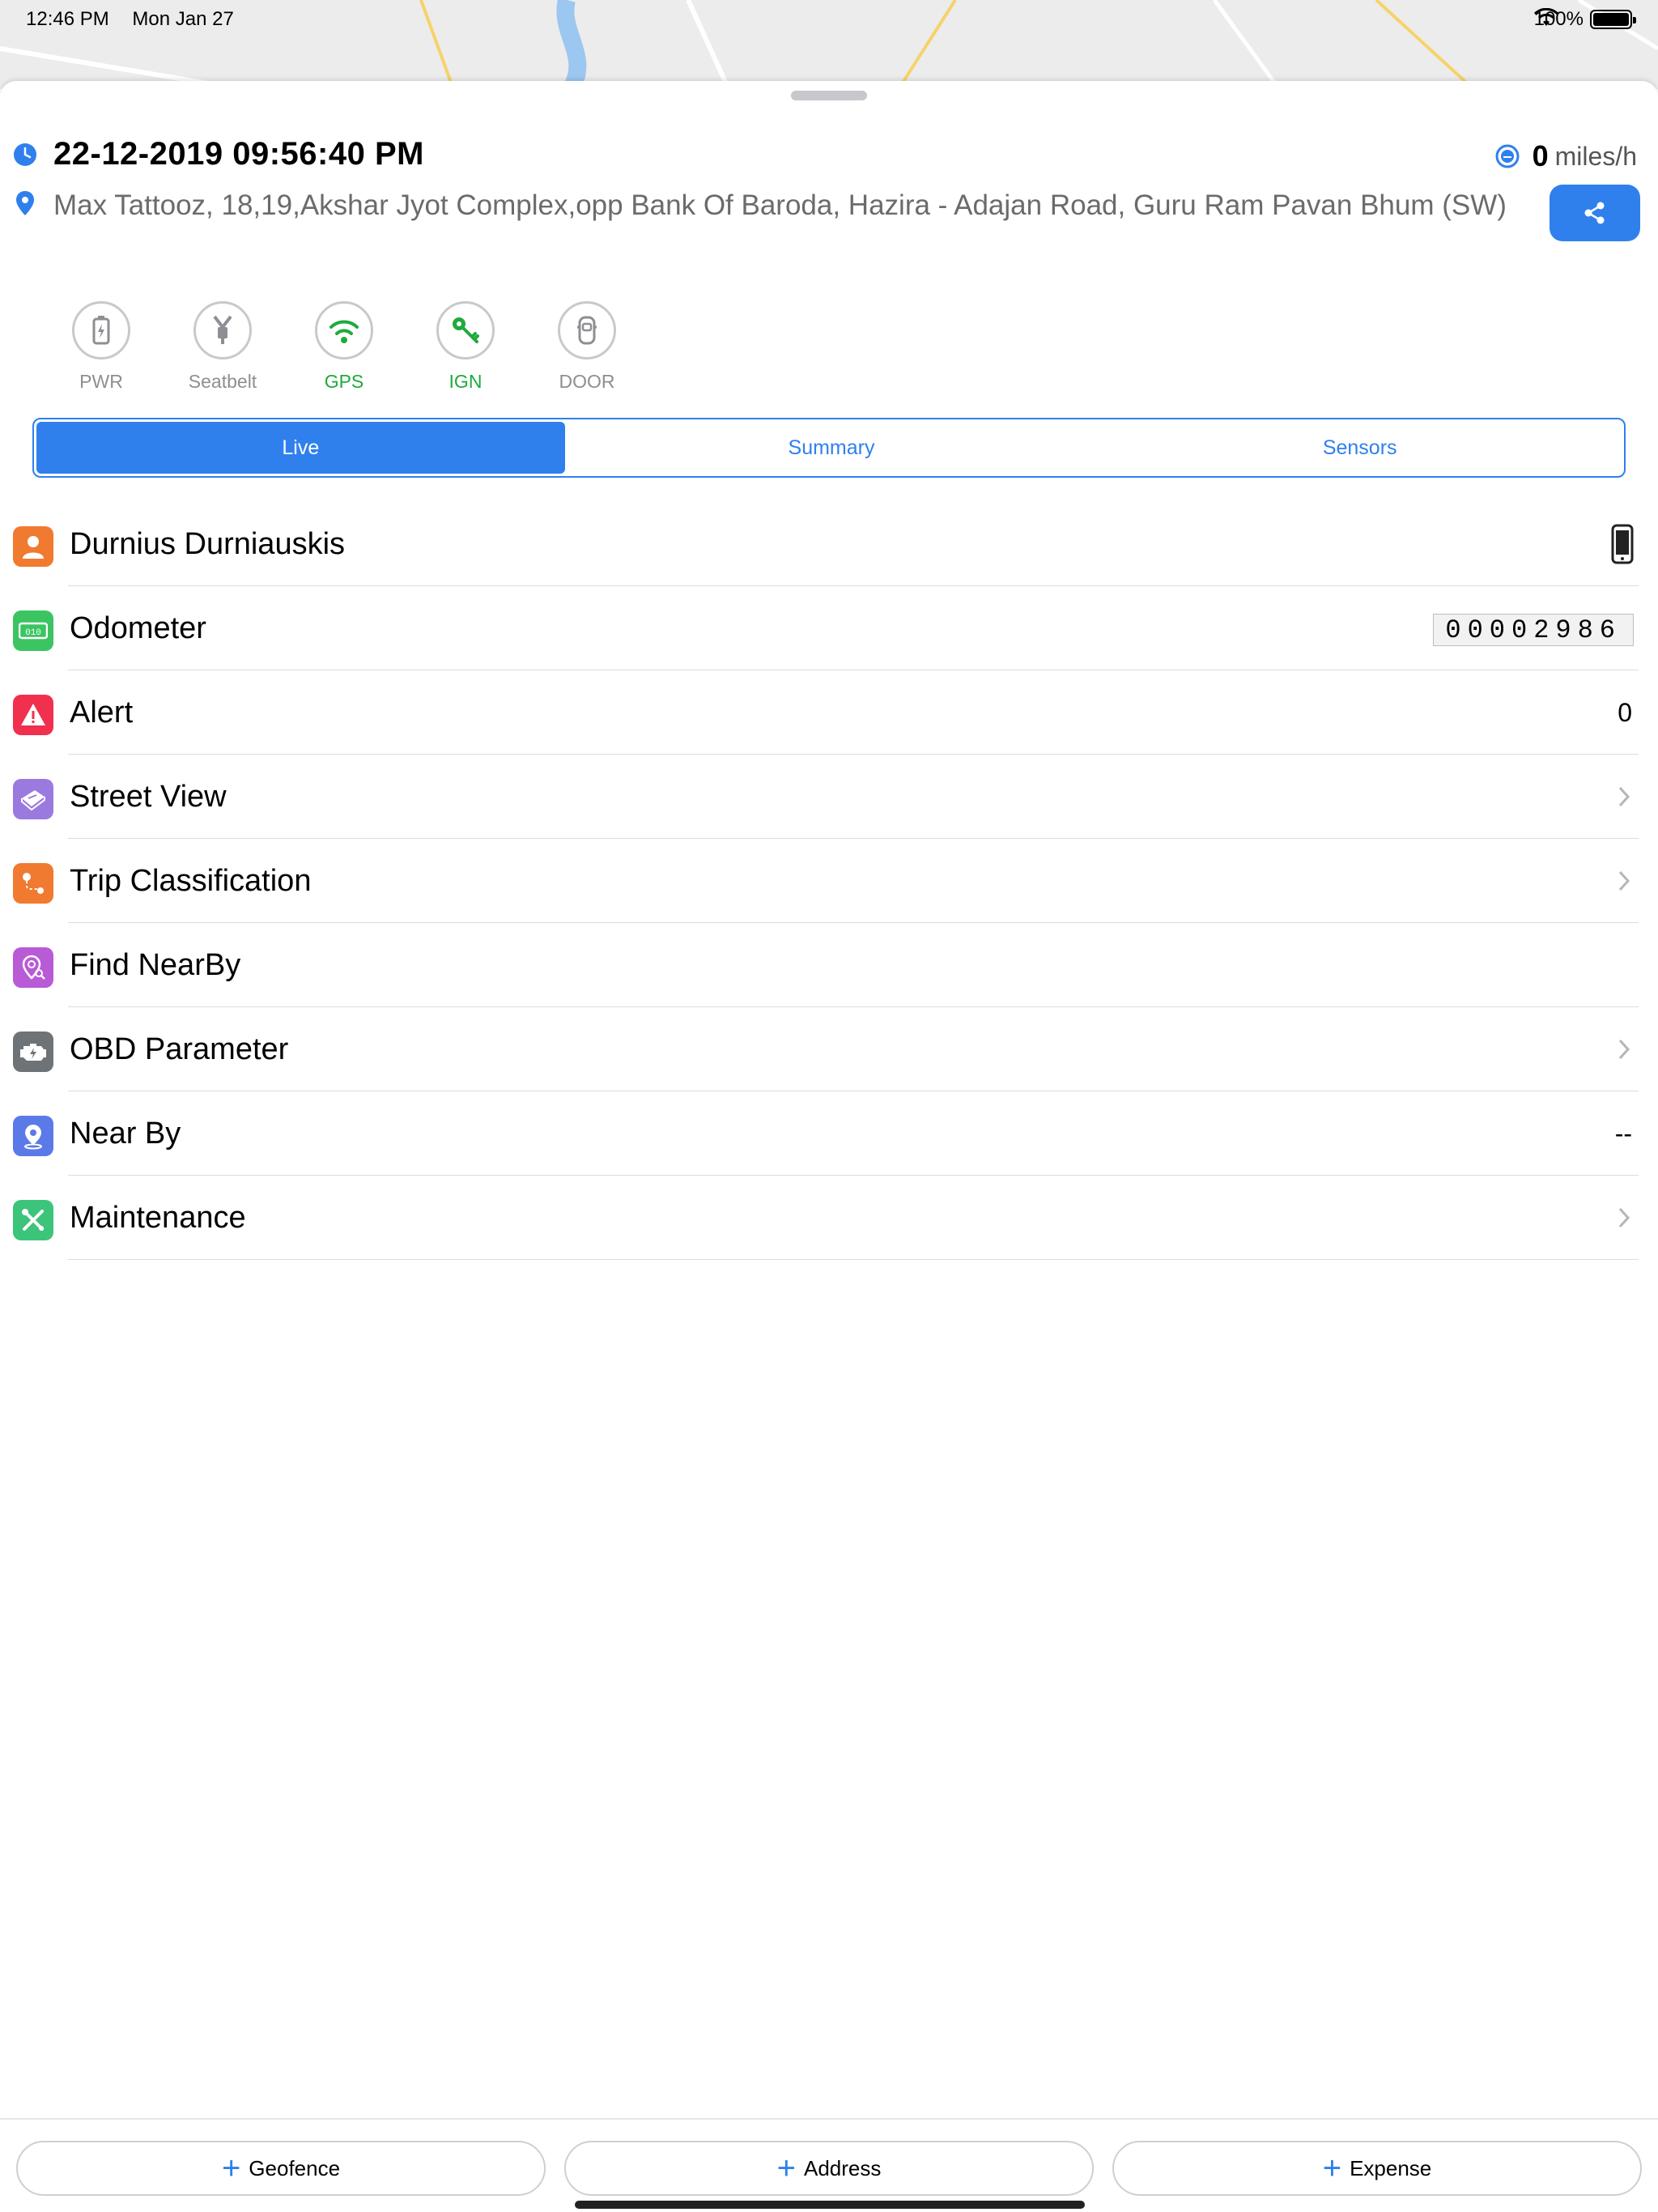 The image size is (1658, 2212). What do you see at coordinates (829, 1134) in the screenshot?
I see `list-item-near-by: Near By --` at bounding box center [829, 1134].